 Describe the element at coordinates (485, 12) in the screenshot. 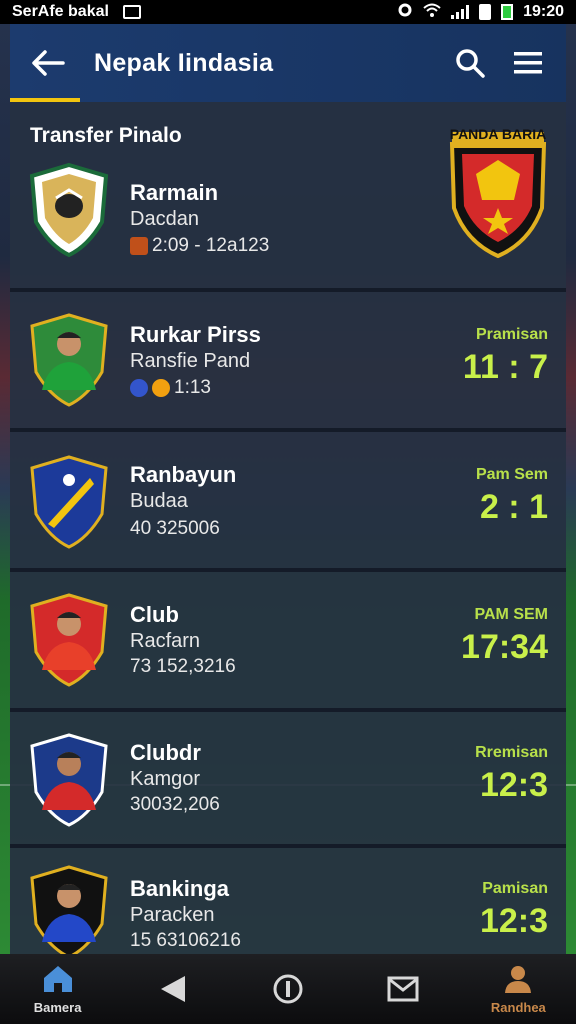

I see `sim-icon` at that location.